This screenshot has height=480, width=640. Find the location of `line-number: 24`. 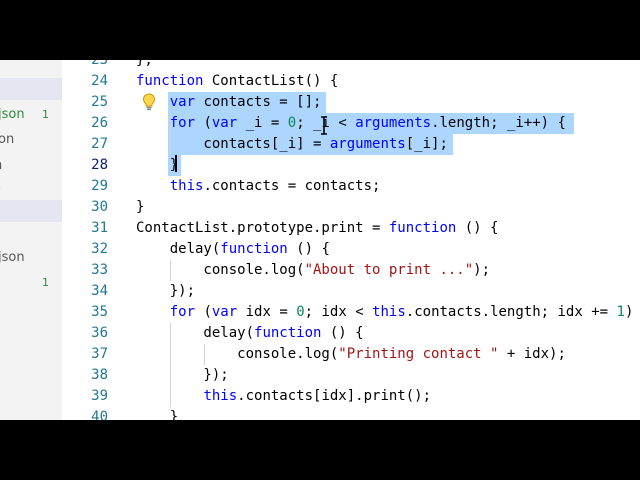

line-number: 24 is located at coordinates (99, 81).